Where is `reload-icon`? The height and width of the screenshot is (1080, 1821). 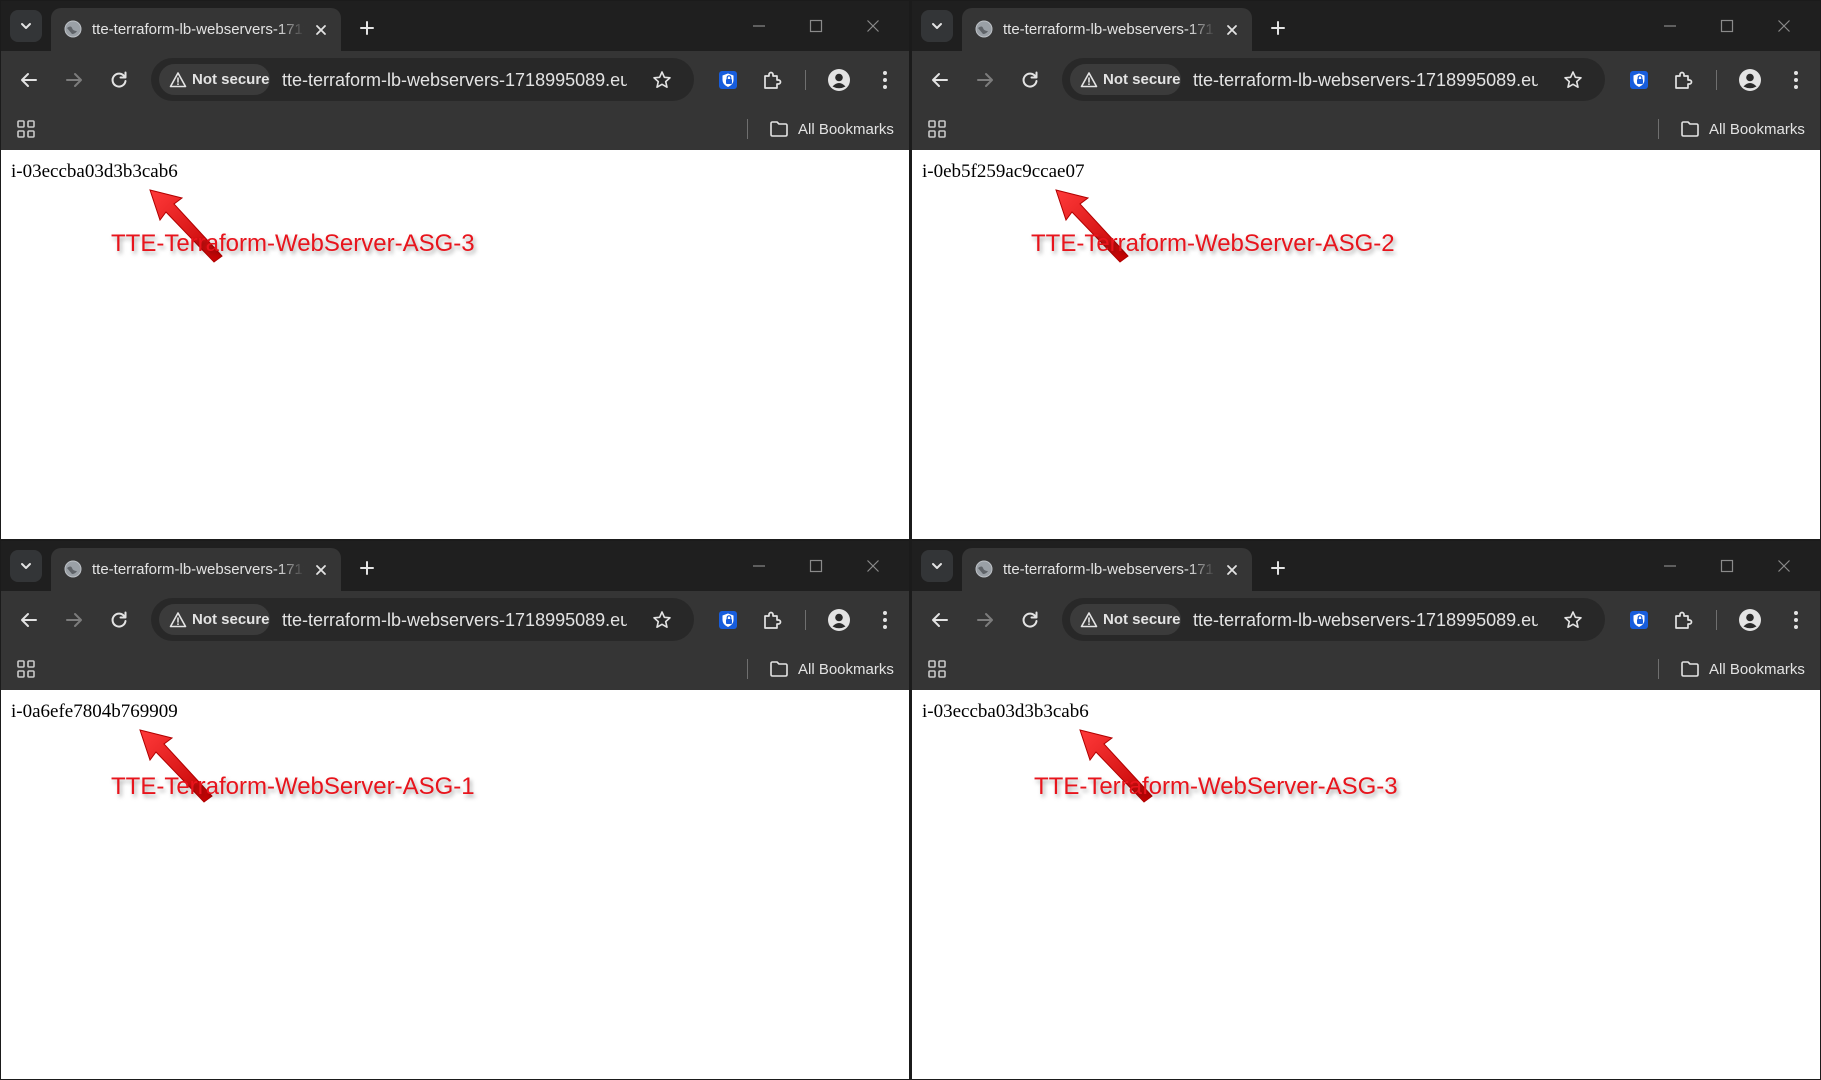 reload-icon is located at coordinates (119, 79).